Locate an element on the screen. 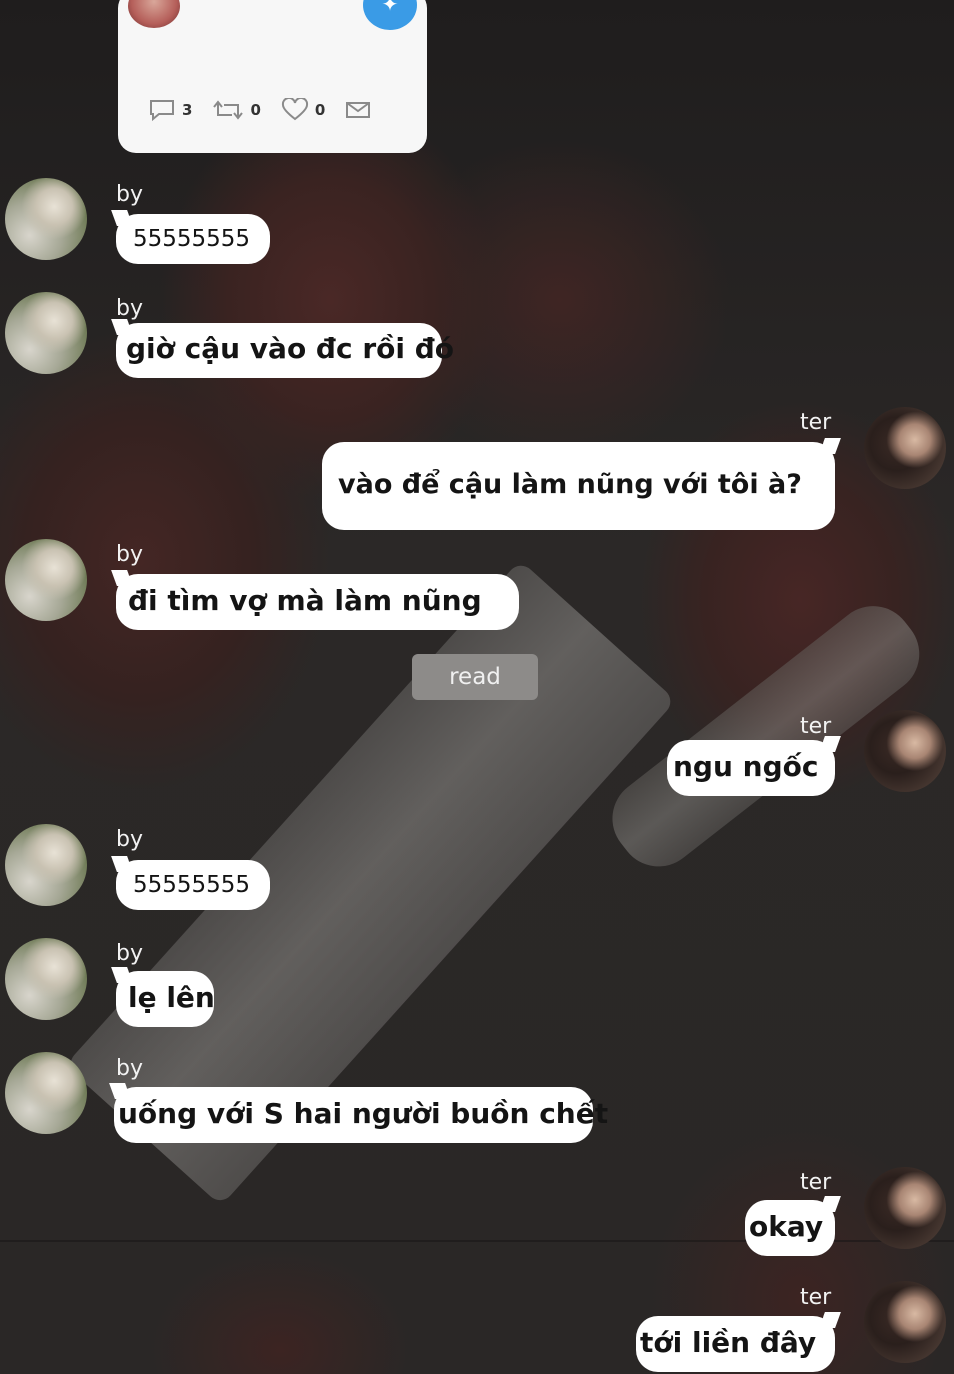 This screenshot has width=954, height=1374. twitter-bird-icon: ✦ is located at coordinates (390, 15).